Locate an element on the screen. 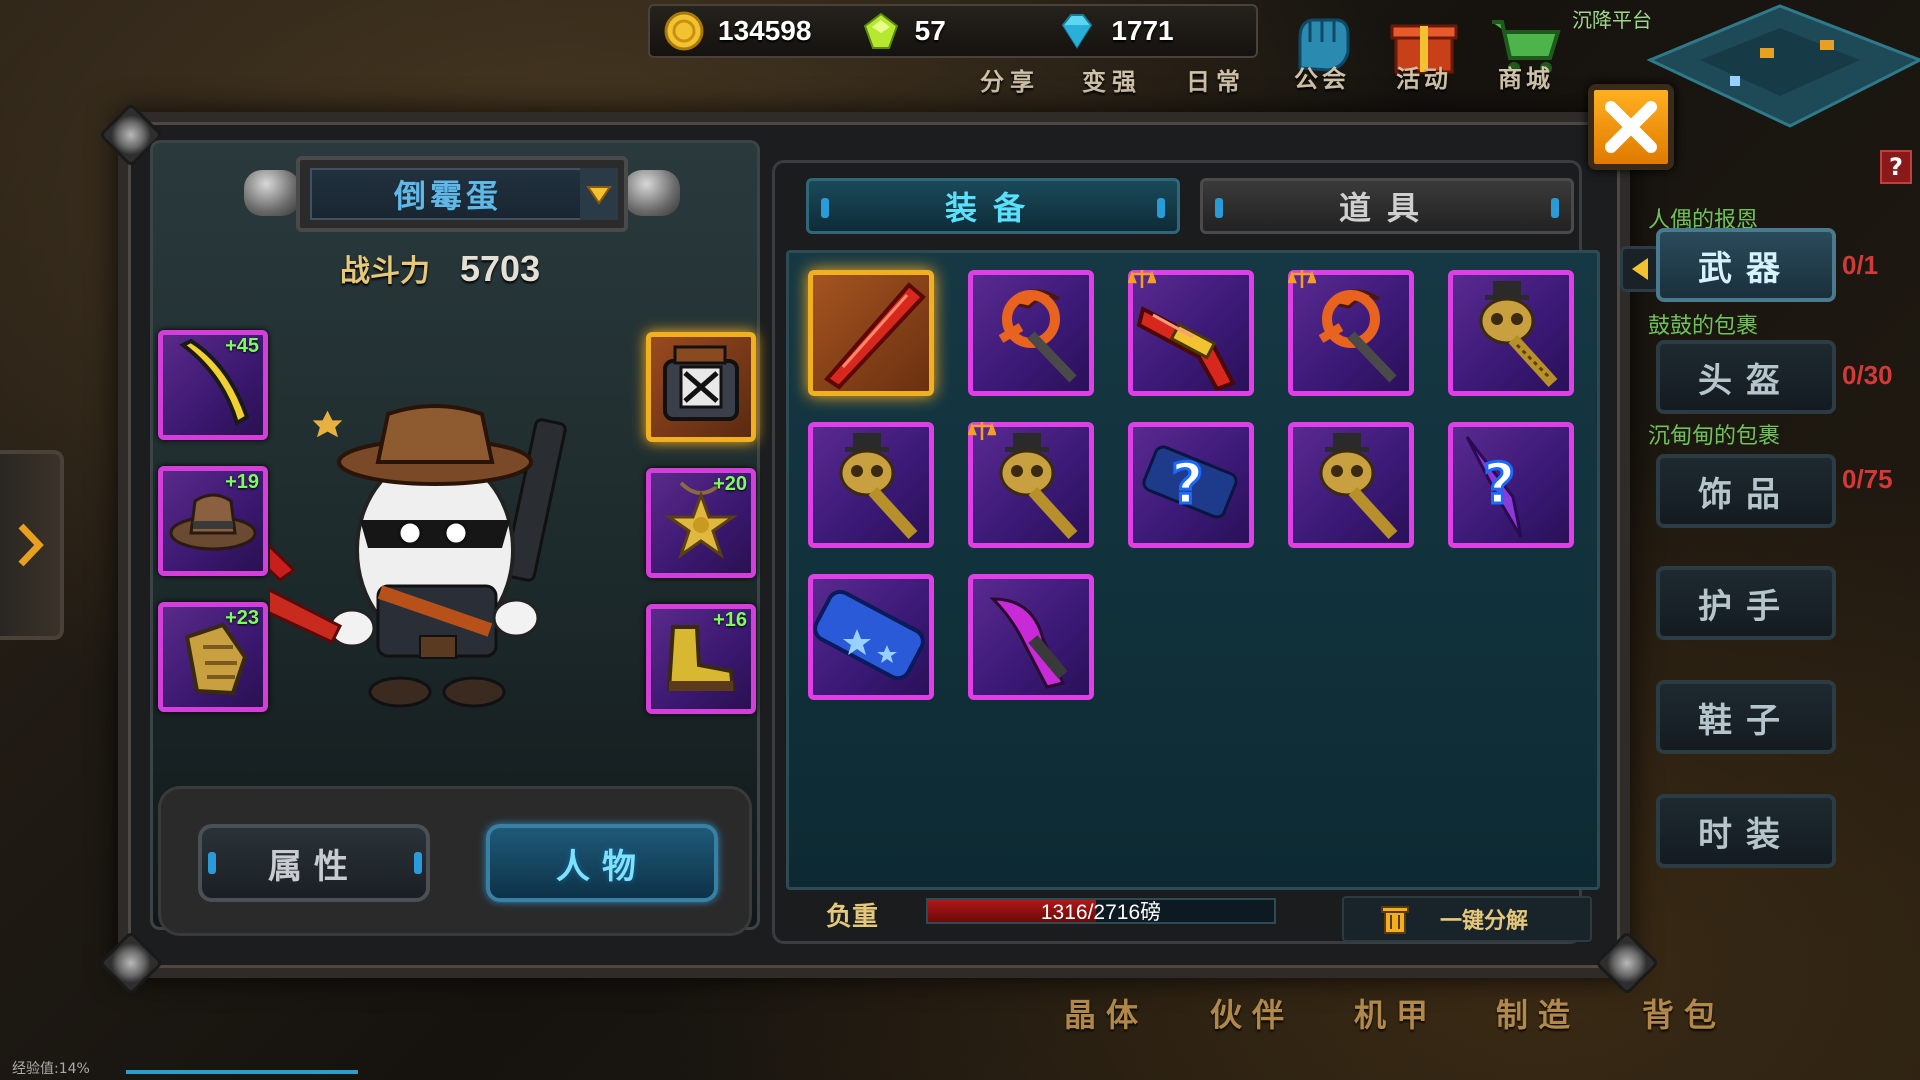  guild-button: 公会 is located at coordinates (1322, 52).